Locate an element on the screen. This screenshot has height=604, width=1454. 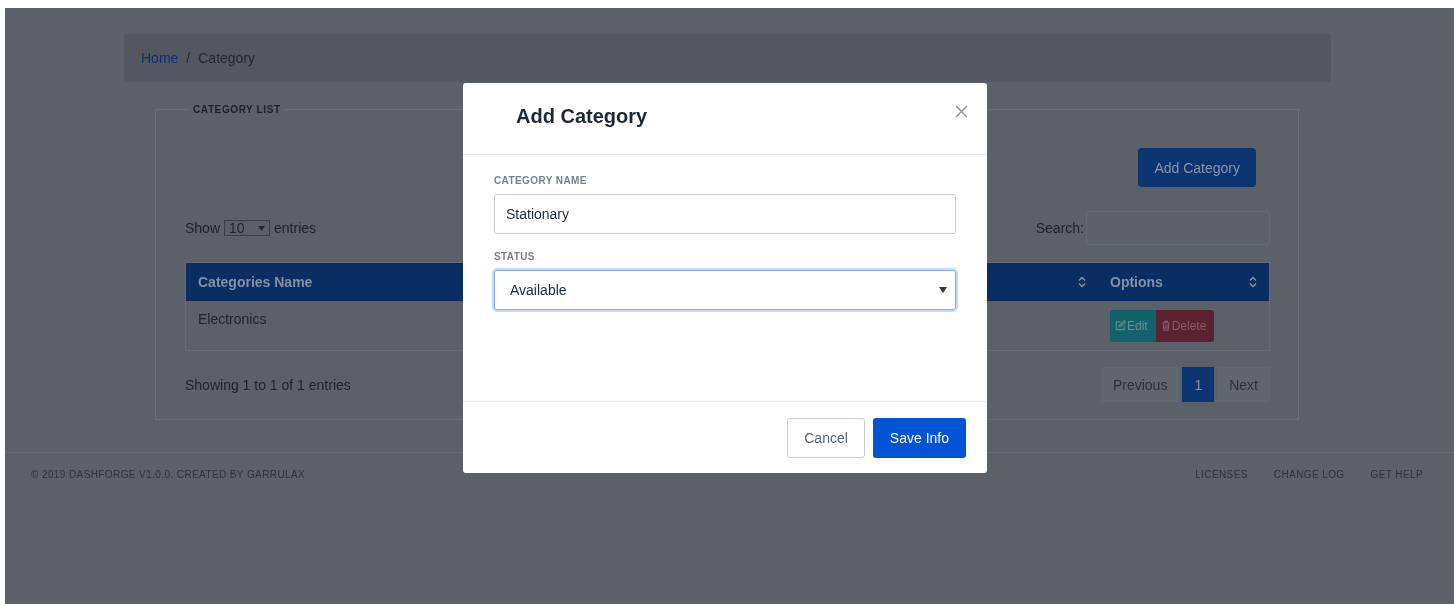
breadcrumb-link: Home is located at coordinates (160, 58).